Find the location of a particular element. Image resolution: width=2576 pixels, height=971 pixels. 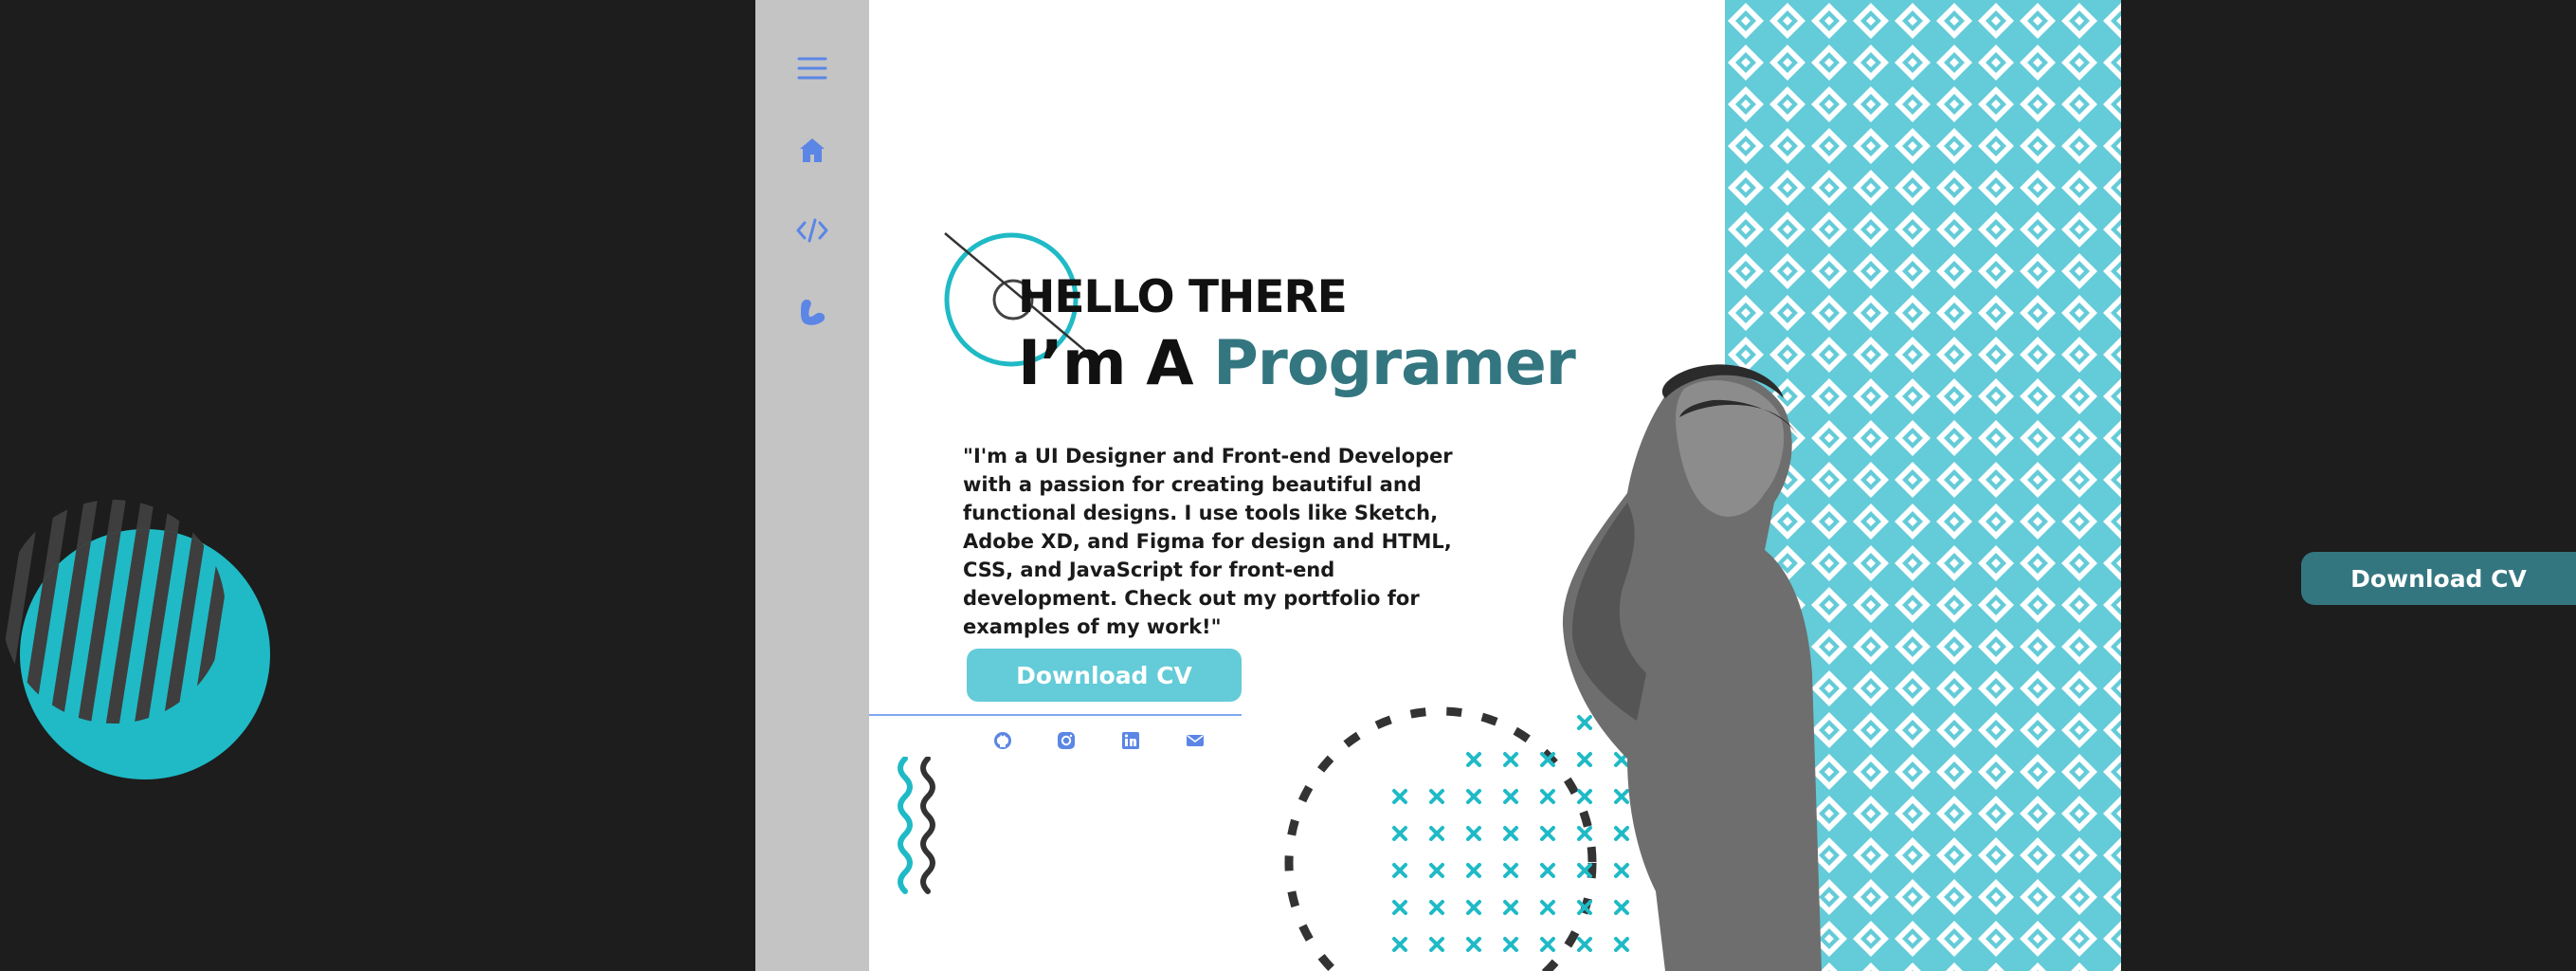

menu-icon is located at coordinates (812, 68).